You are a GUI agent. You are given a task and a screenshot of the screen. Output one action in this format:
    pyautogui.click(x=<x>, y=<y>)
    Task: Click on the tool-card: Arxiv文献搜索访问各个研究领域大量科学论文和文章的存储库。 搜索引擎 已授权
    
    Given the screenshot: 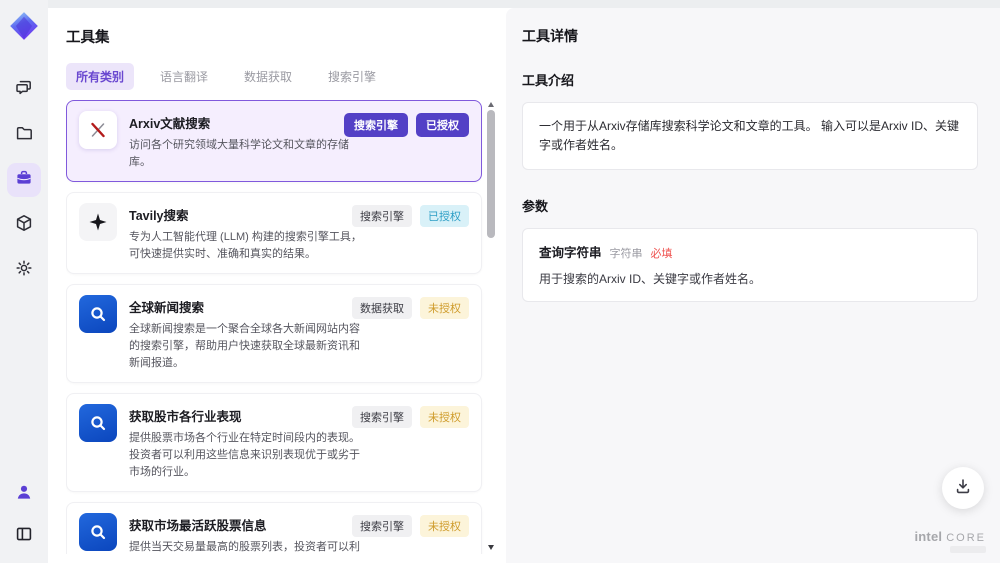 What is the action you would take?
    pyautogui.click(x=274, y=141)
    